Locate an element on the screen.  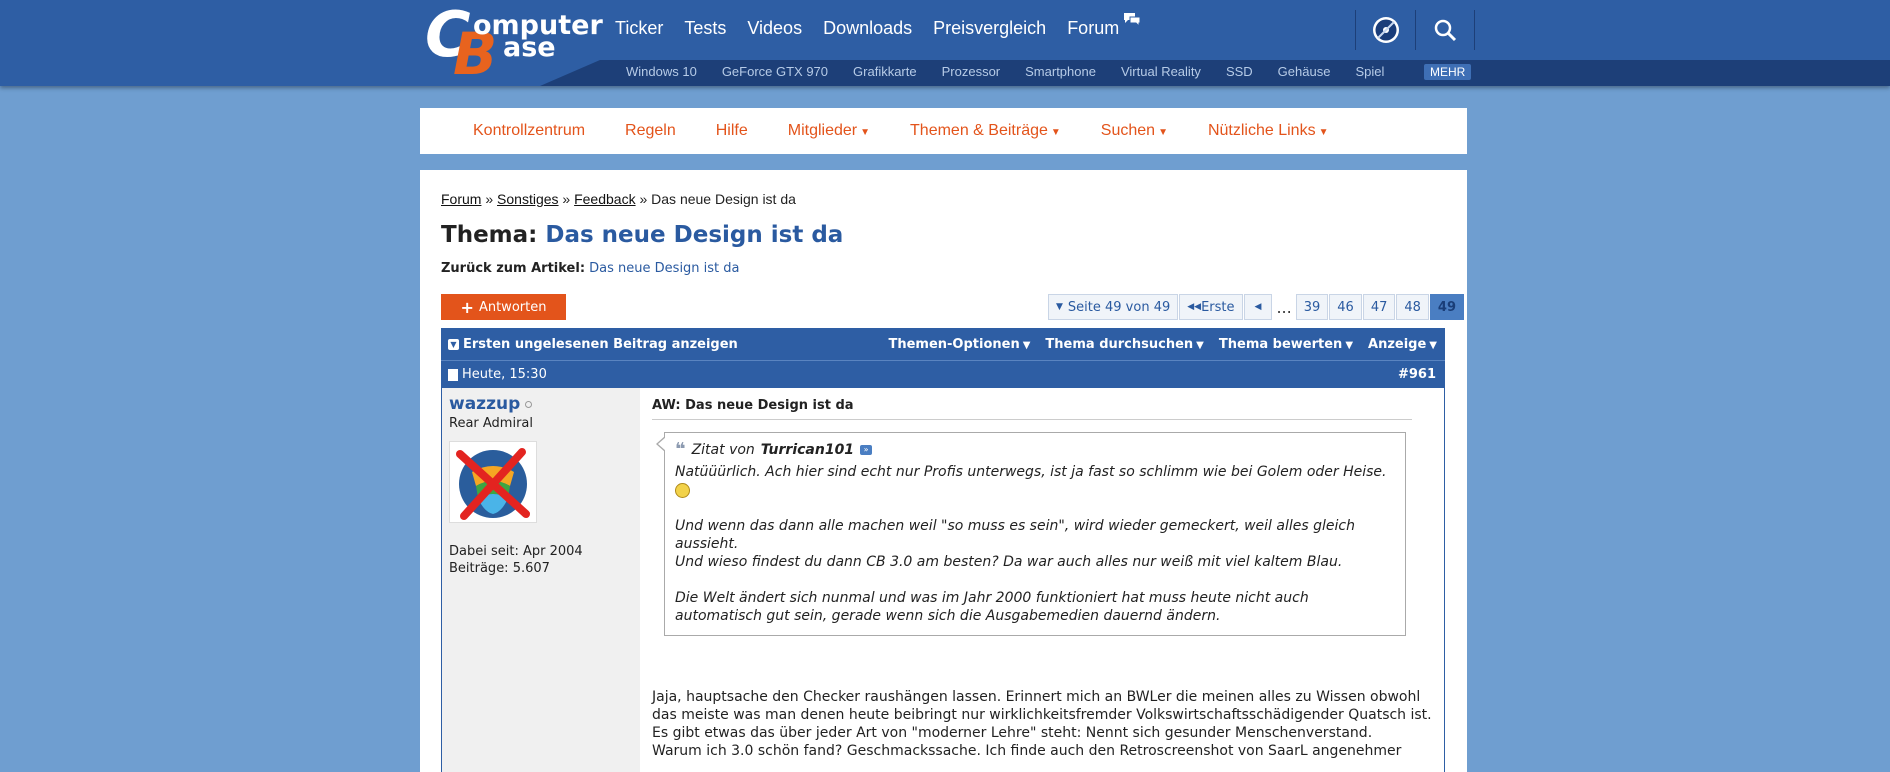
breadcrumb-feedback: Feedback is located at coordinates (604, 199).